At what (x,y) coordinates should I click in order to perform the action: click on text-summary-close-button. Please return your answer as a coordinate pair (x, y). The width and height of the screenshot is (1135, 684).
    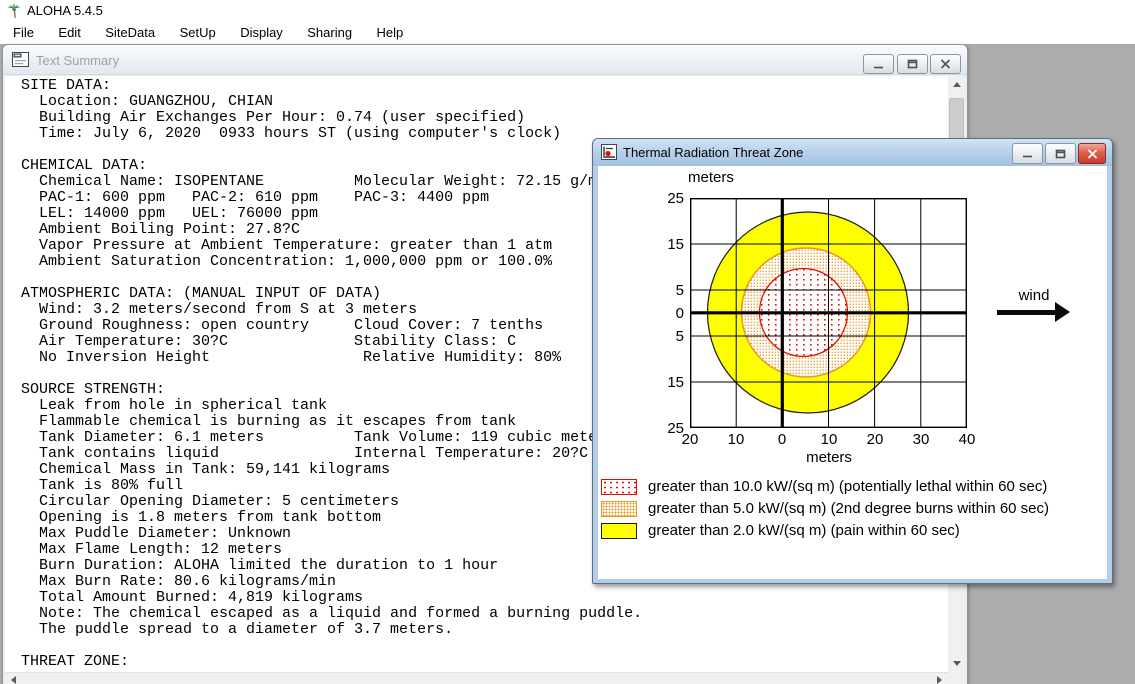
    Looking at the image, I should click on (945, 64).